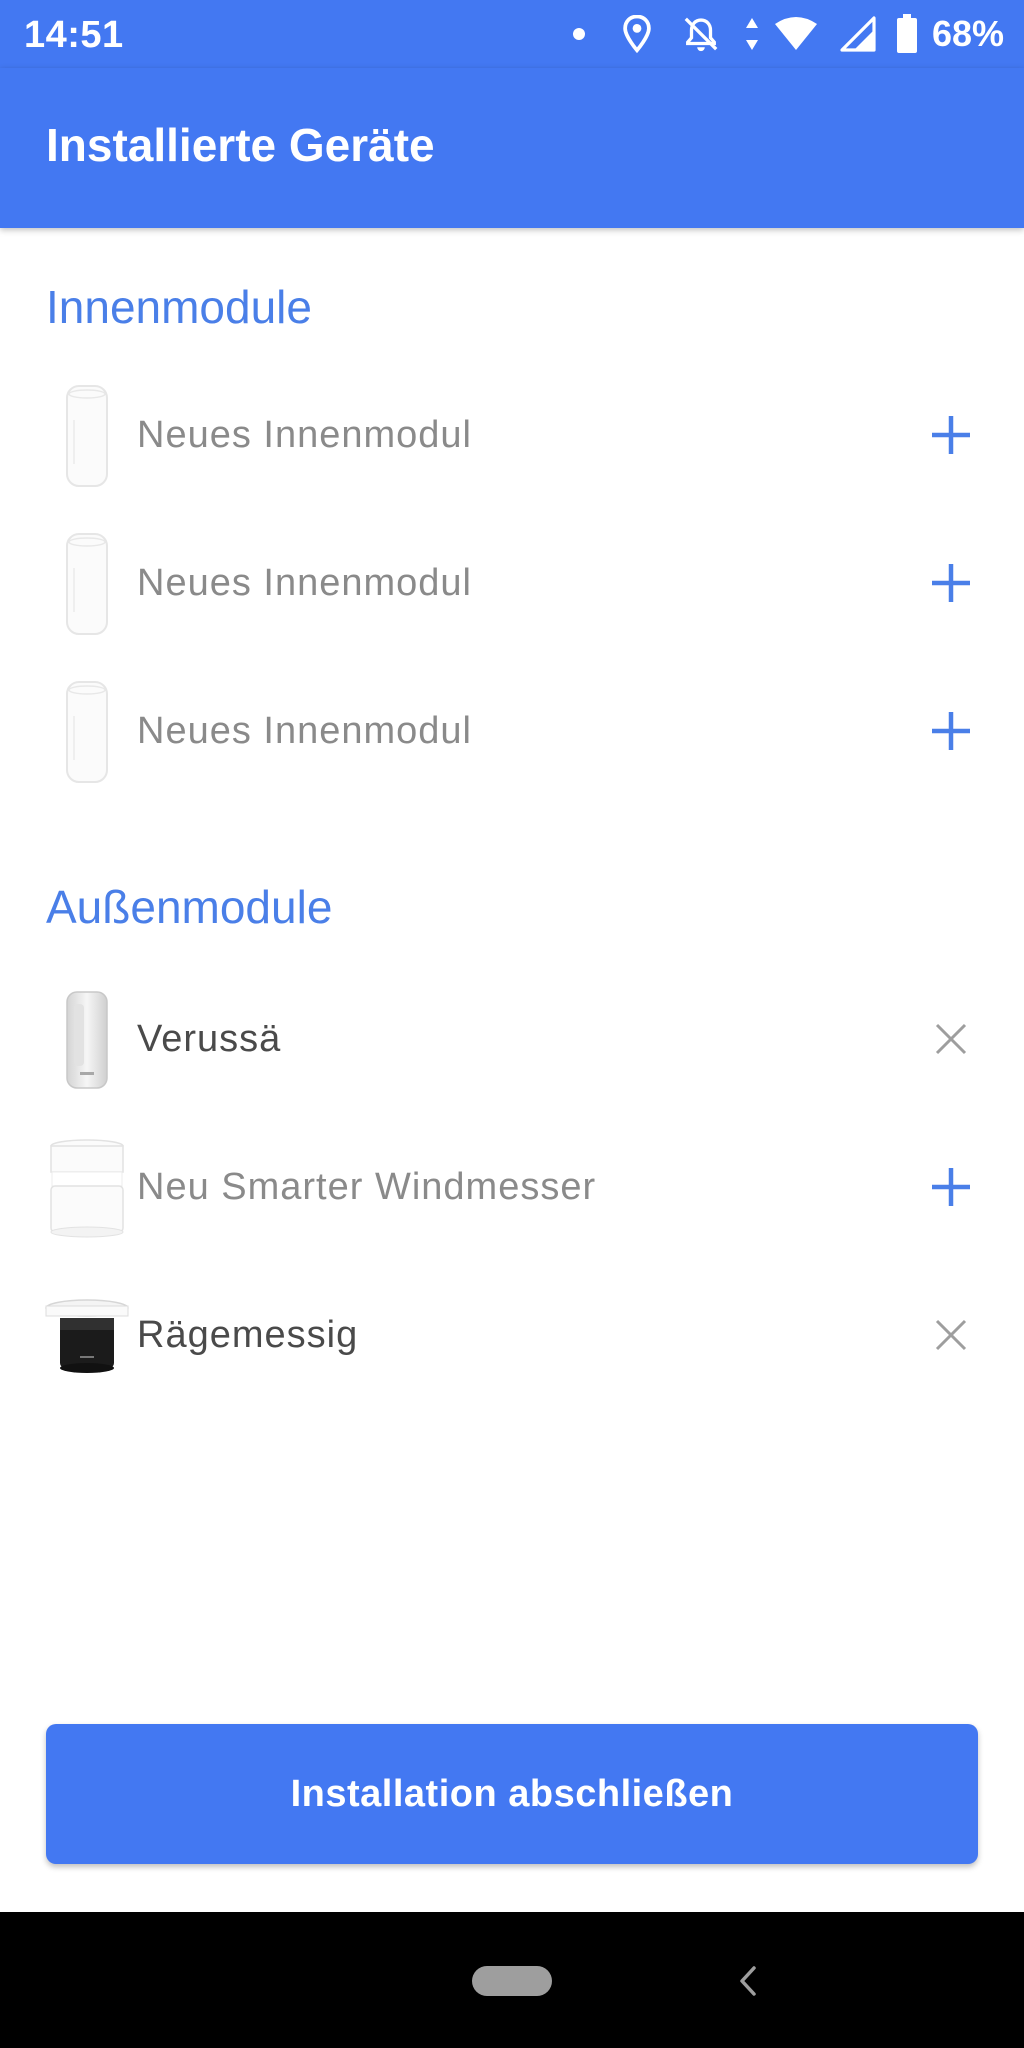 Image resolution: width=1024 pixels, height=2048 pixels. Describe the element at coordinates (209, 1039) in the screenshot. I see `device-label: Verussä` at that location.